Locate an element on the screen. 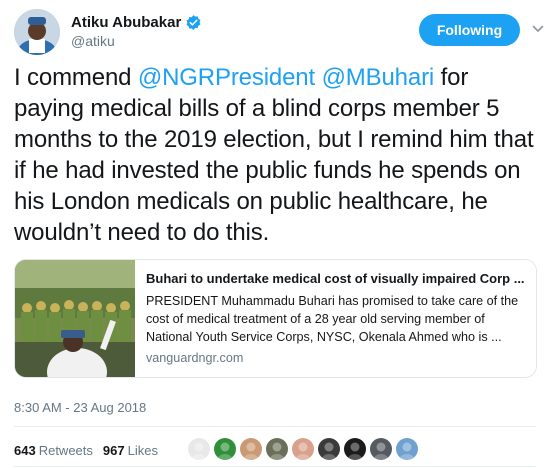 Image resolution: width=550 pixels, height=468 pixels. tweet-timestamp: 8:30 AM - 23 Aug 2018 is located at coordinates (80, 407).